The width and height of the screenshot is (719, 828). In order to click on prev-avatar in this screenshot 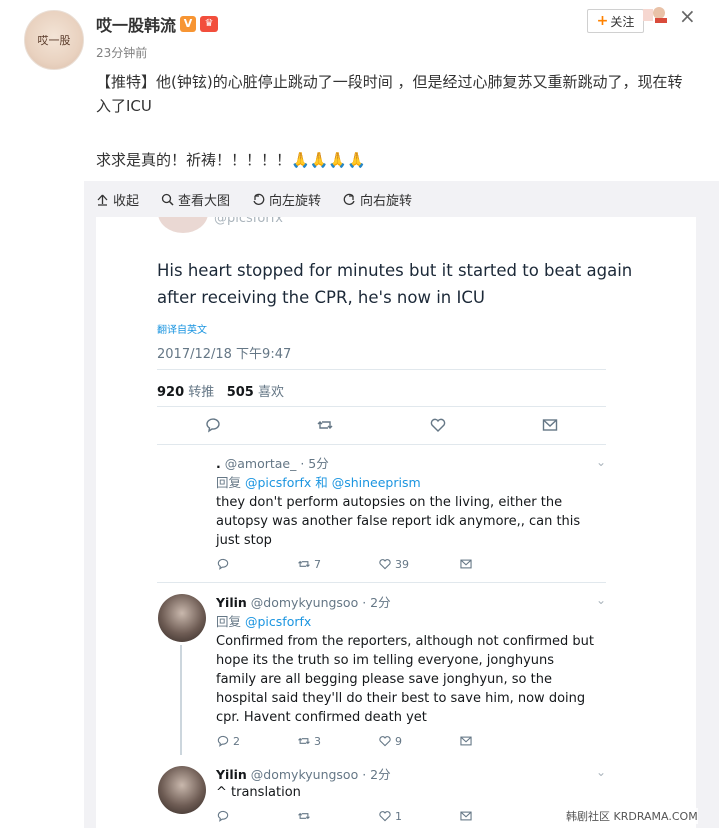, I will do `click(183, 225)`.